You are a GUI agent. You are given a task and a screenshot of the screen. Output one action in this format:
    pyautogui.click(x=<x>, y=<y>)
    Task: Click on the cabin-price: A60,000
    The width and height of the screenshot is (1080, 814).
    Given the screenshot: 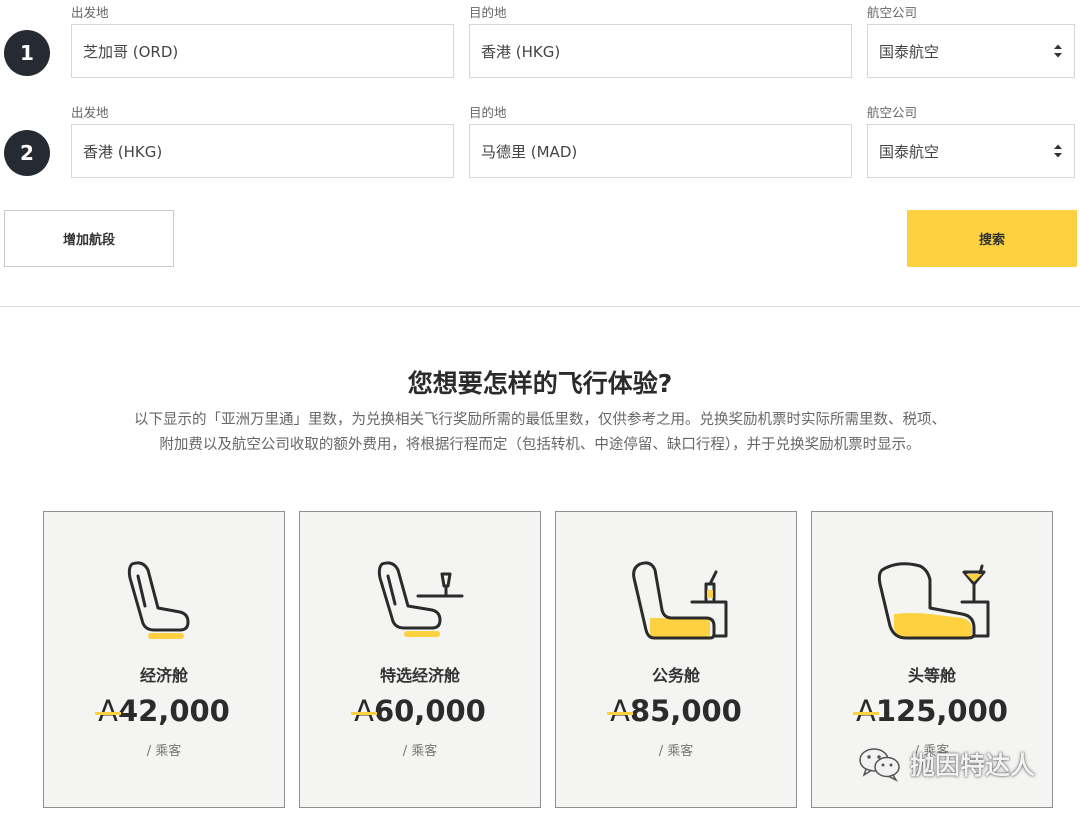 What is the action you would take?
    pyautogui.click(x=420, y=711)
    